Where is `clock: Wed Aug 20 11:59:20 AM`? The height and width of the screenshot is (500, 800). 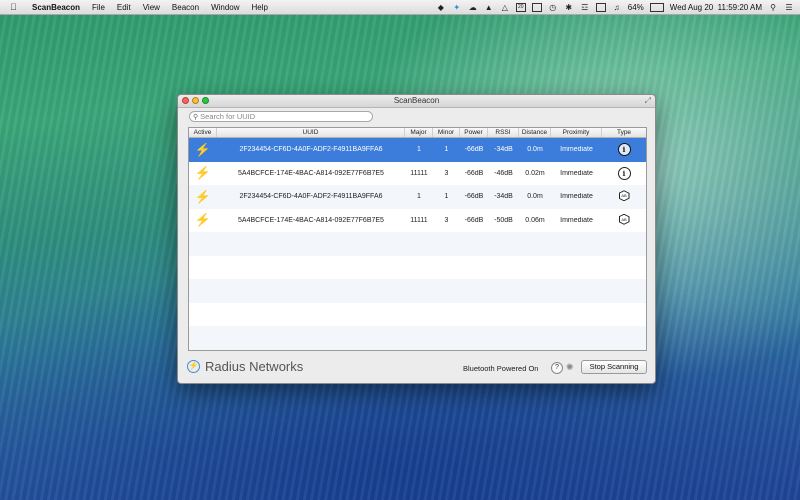
clock: Wed Aug 20 11:59:20 AM is located at coordinates (716, 7).